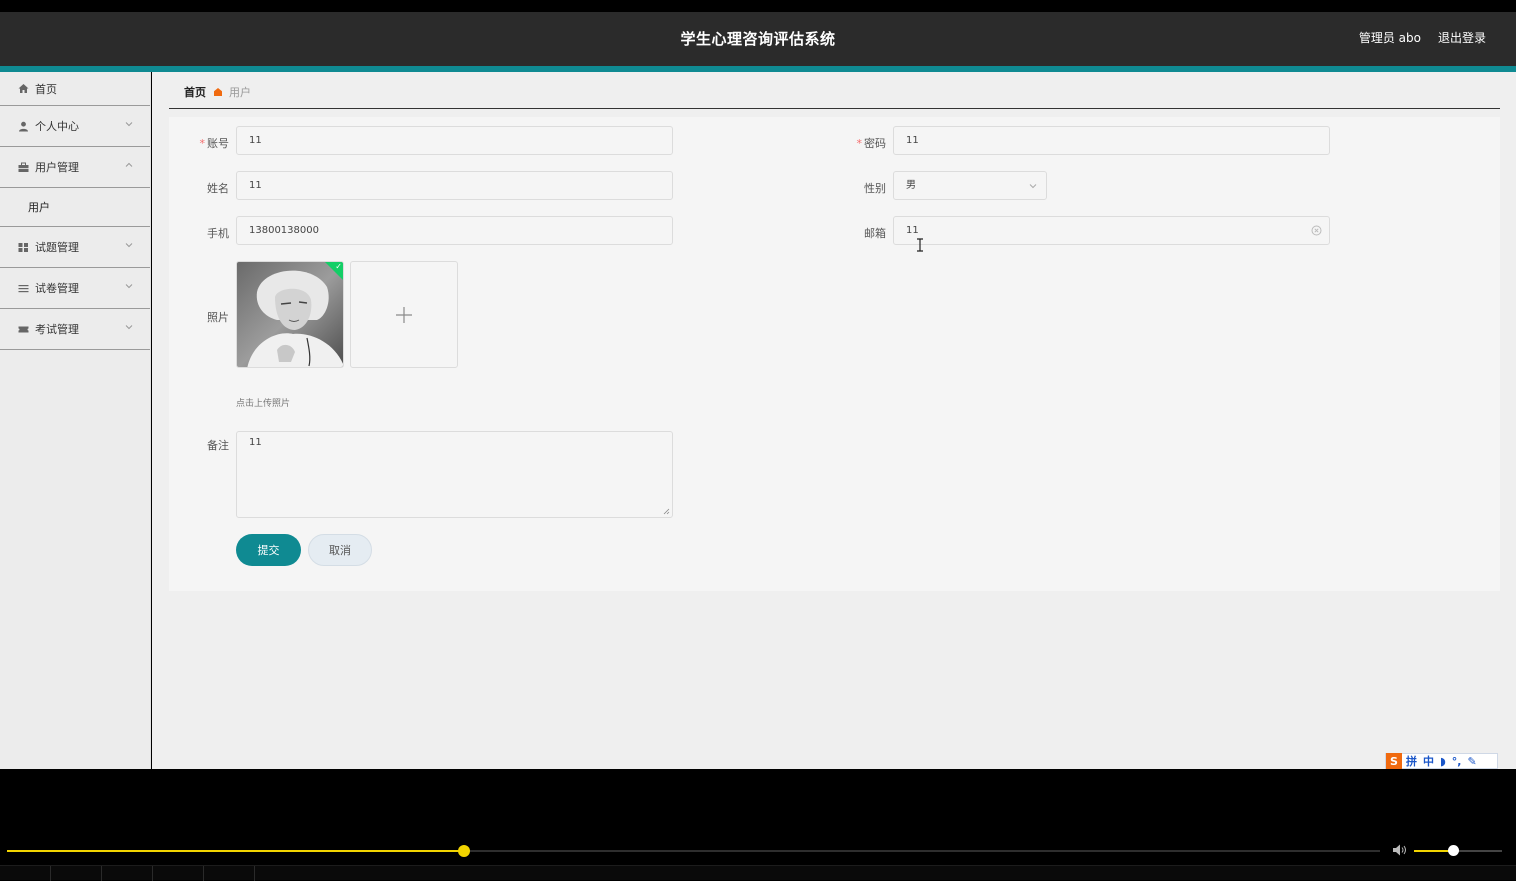 The image size is (1516, 881). I want to click on ime-mode-chinese: 中, so click(1428, 761).